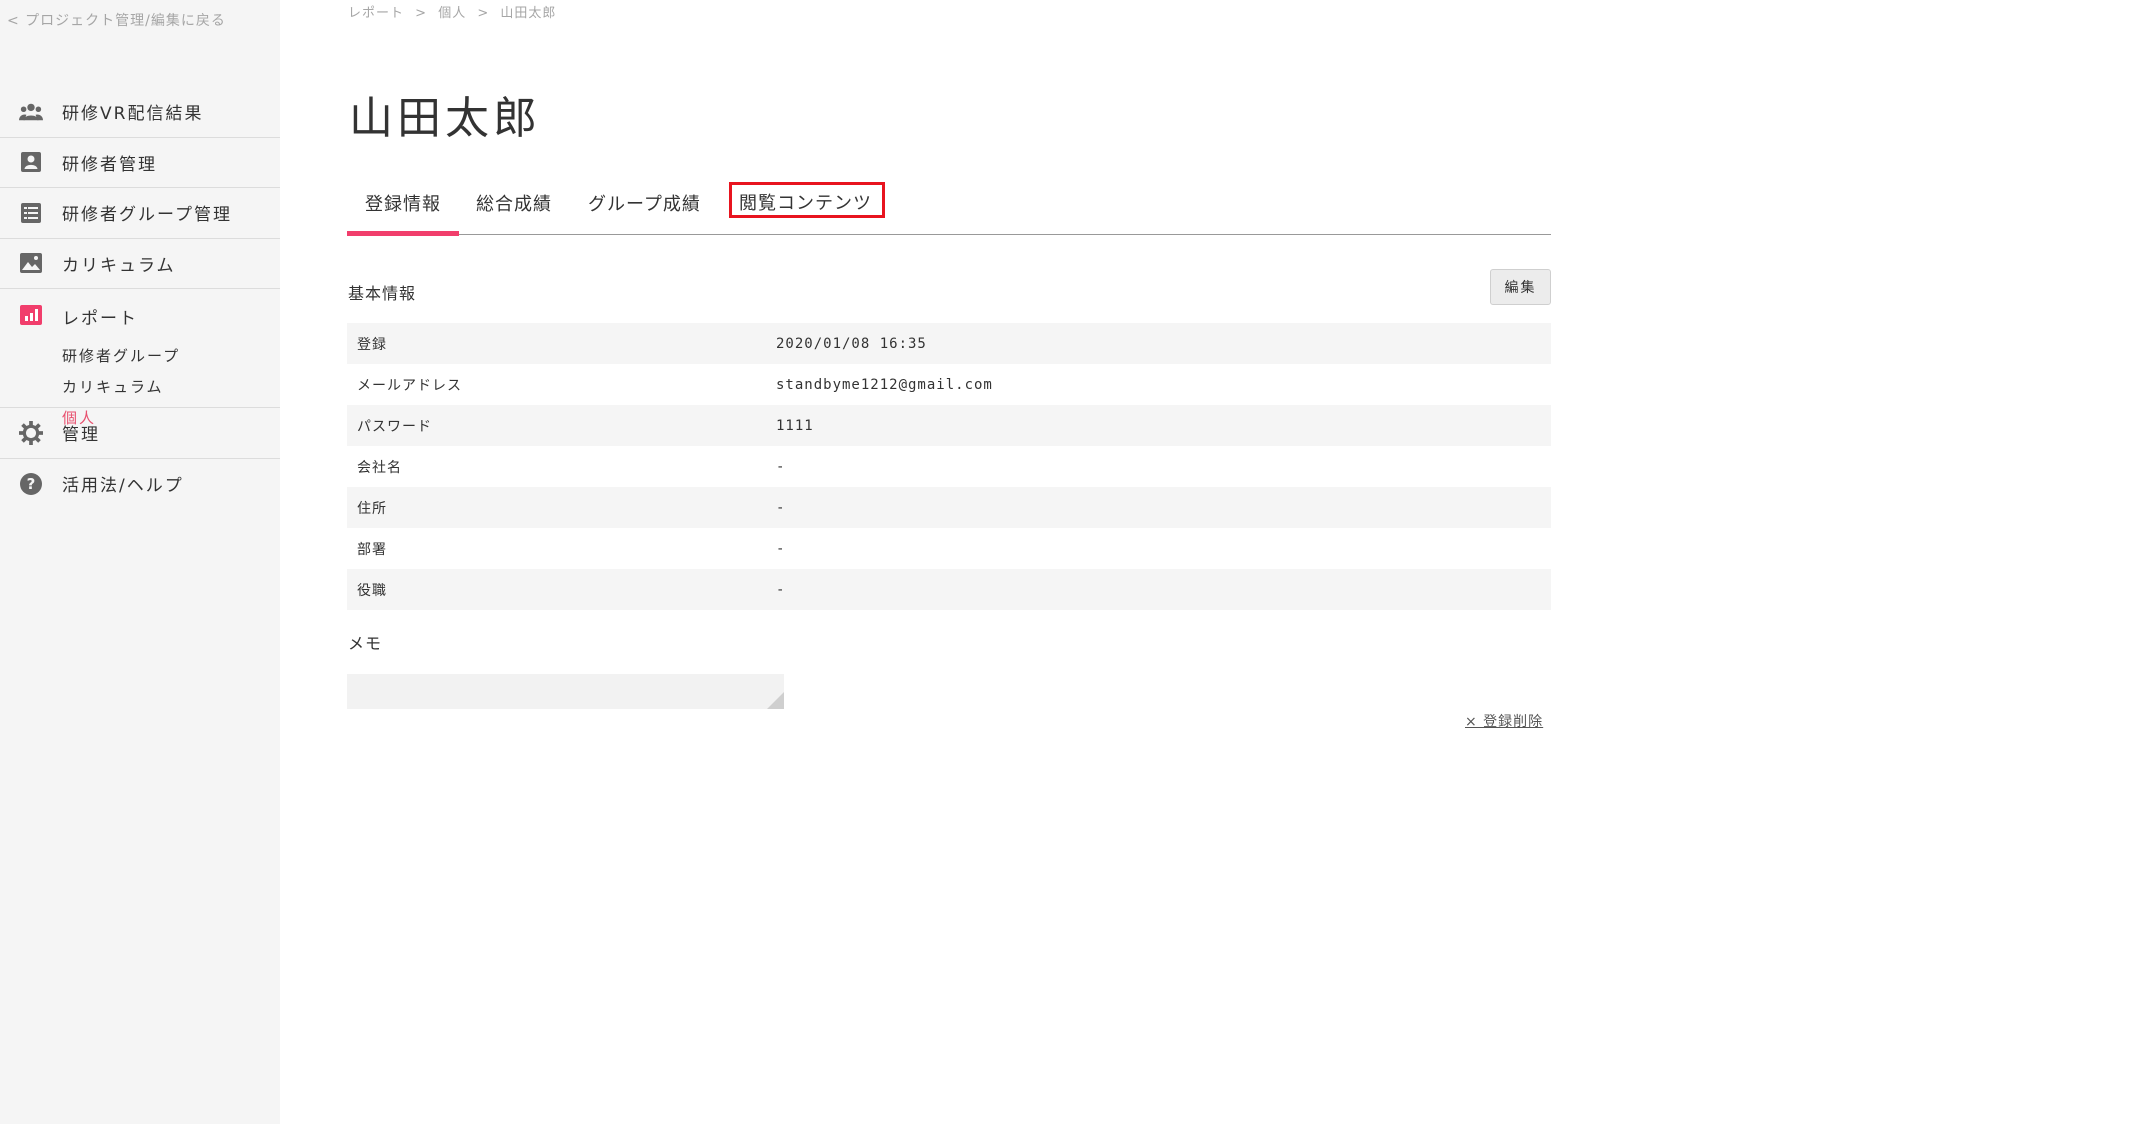  What do you see at coordinates (81, 435) in the screenshot?
I see `sidebar-item-label: 管理` at bounding box center [81, 435].